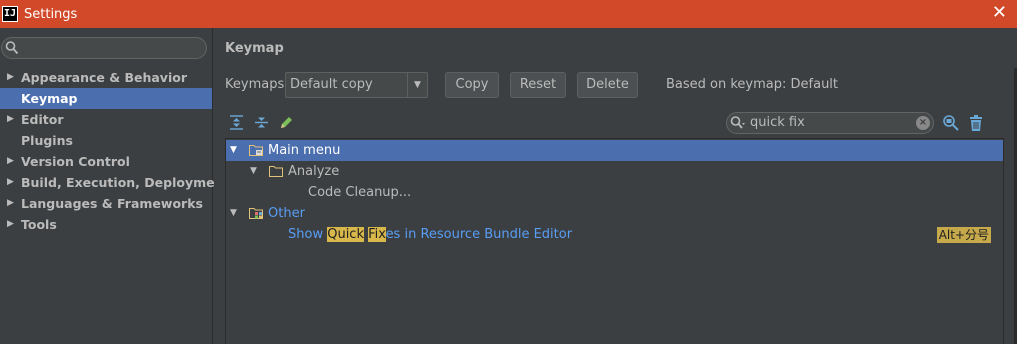  Describe the element at coordinates (39, 224) in the screenshot. I see `sidebar-item-label: Tools` at that location.